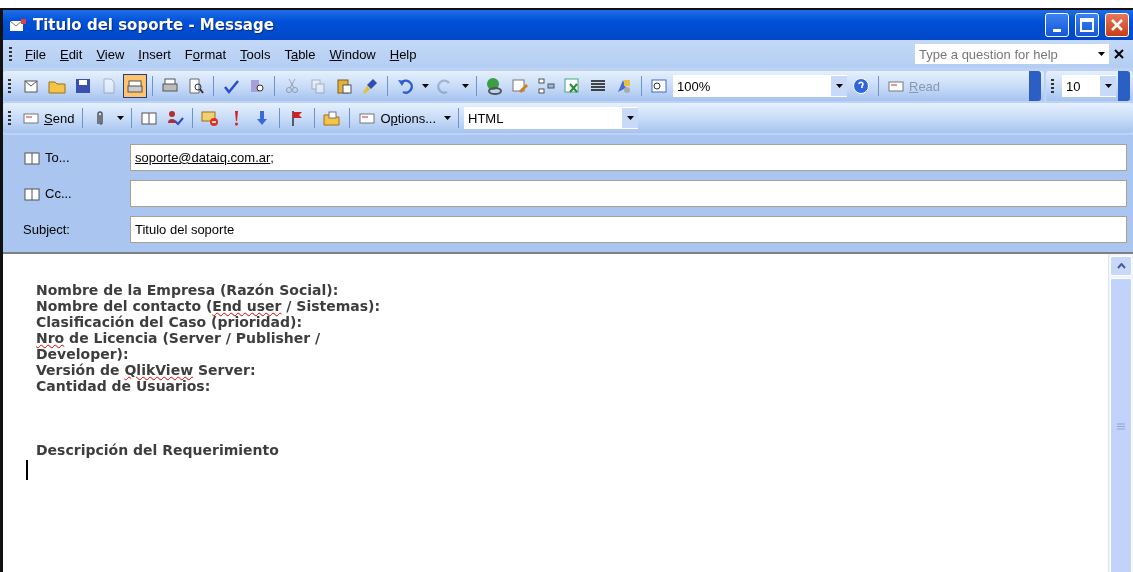 This screenshot has height=572, width=1133. What do you see at coordinates (100, 118) in the screenshot?
I see `paperclip-icon` at bounding box center [100, 118].